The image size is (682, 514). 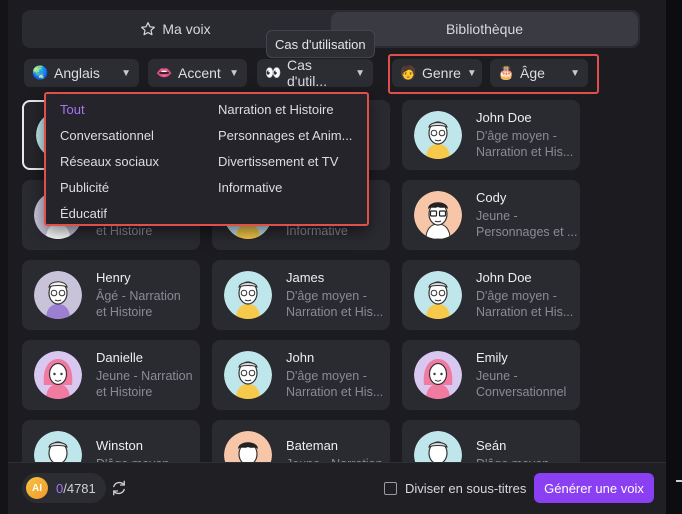 I want to click on voice-card: Winston D'âge moyen -, so click(x=111, y=442).